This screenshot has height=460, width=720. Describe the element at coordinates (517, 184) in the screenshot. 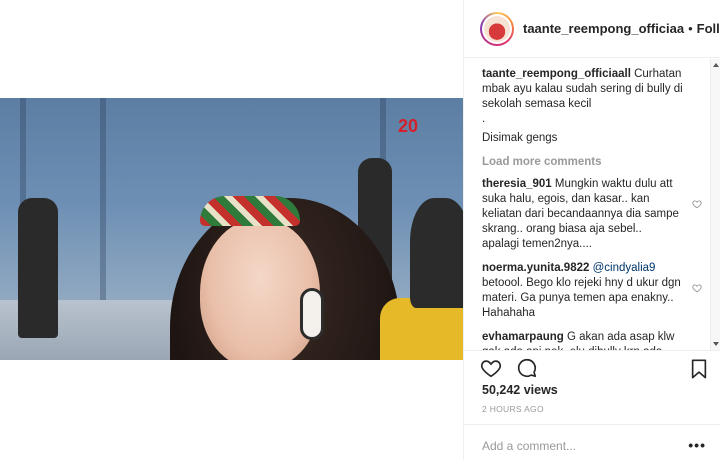

I see `comment-username: theresia_901` at that location.